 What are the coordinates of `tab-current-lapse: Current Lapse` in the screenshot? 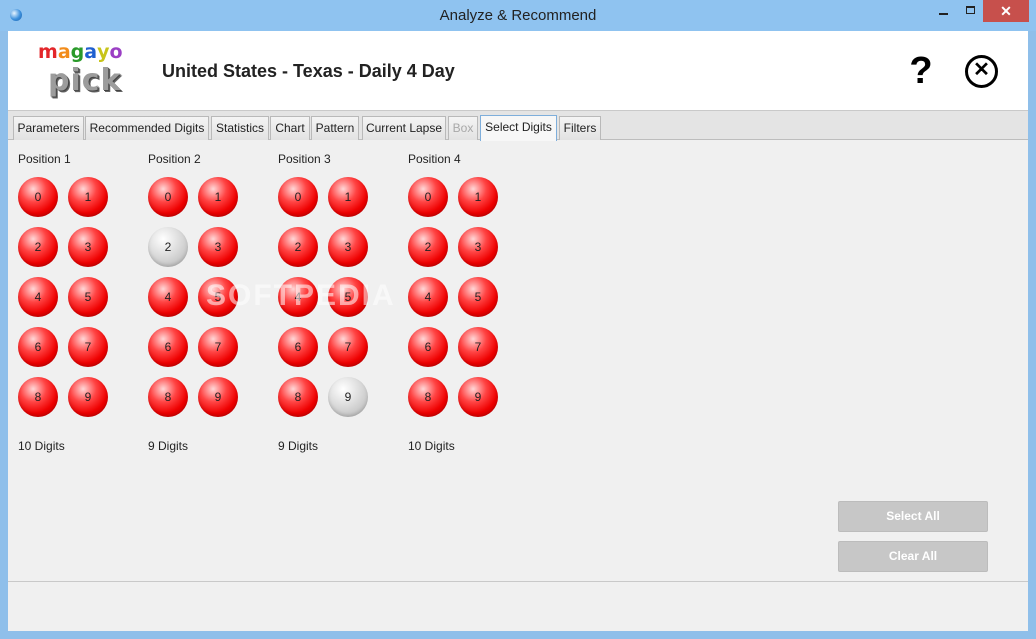 It's located at (404, 128).